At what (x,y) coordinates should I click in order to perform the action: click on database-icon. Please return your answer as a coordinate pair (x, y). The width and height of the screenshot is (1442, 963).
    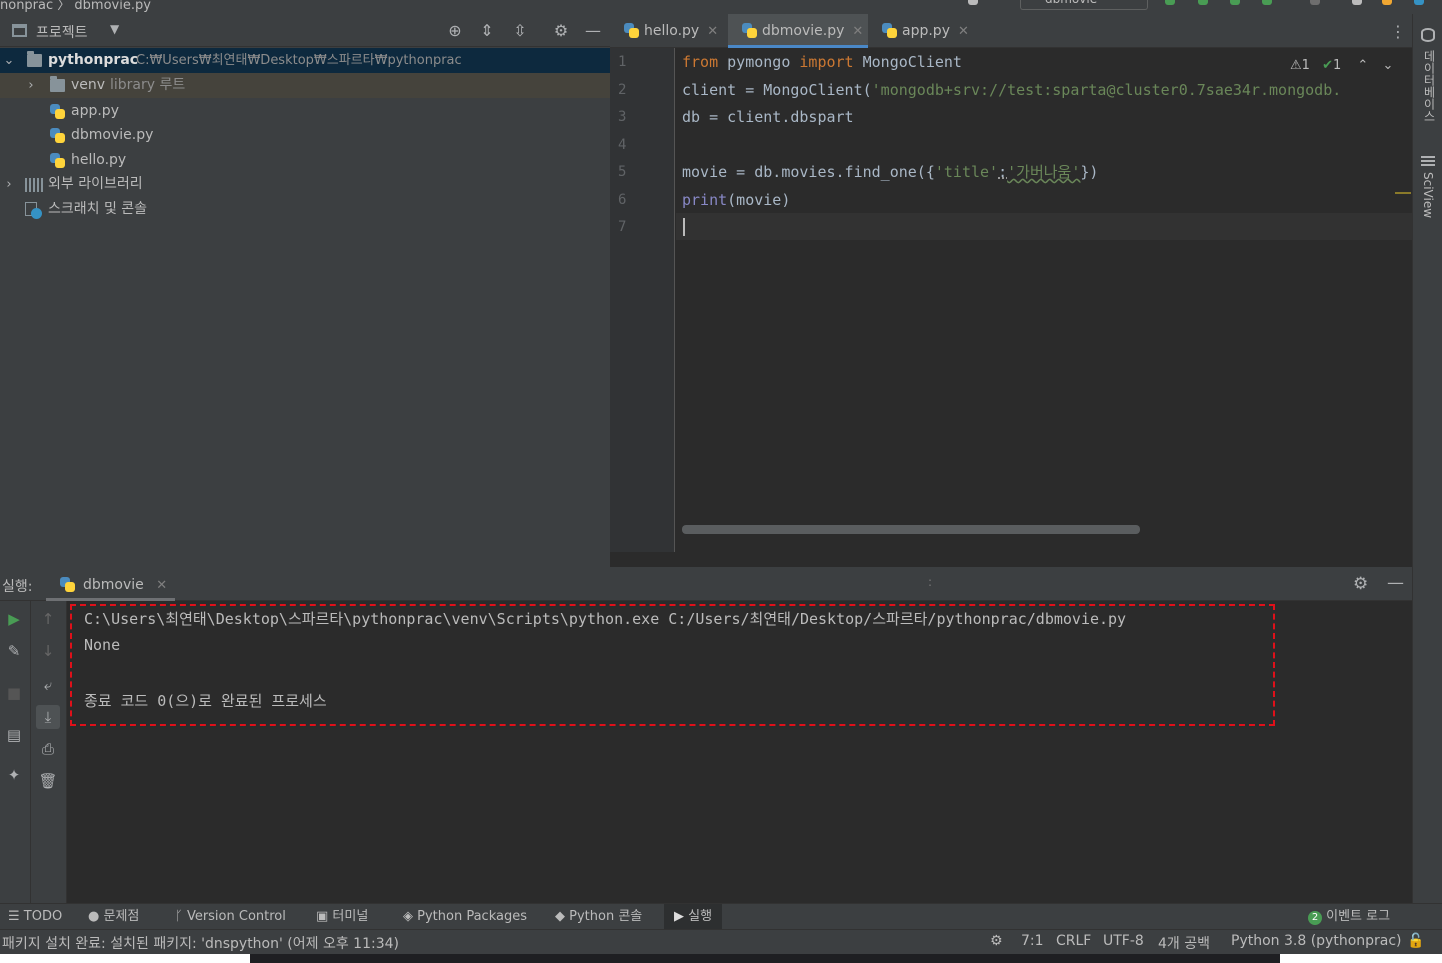
    Looking at the image, I should click on (1428, 35).